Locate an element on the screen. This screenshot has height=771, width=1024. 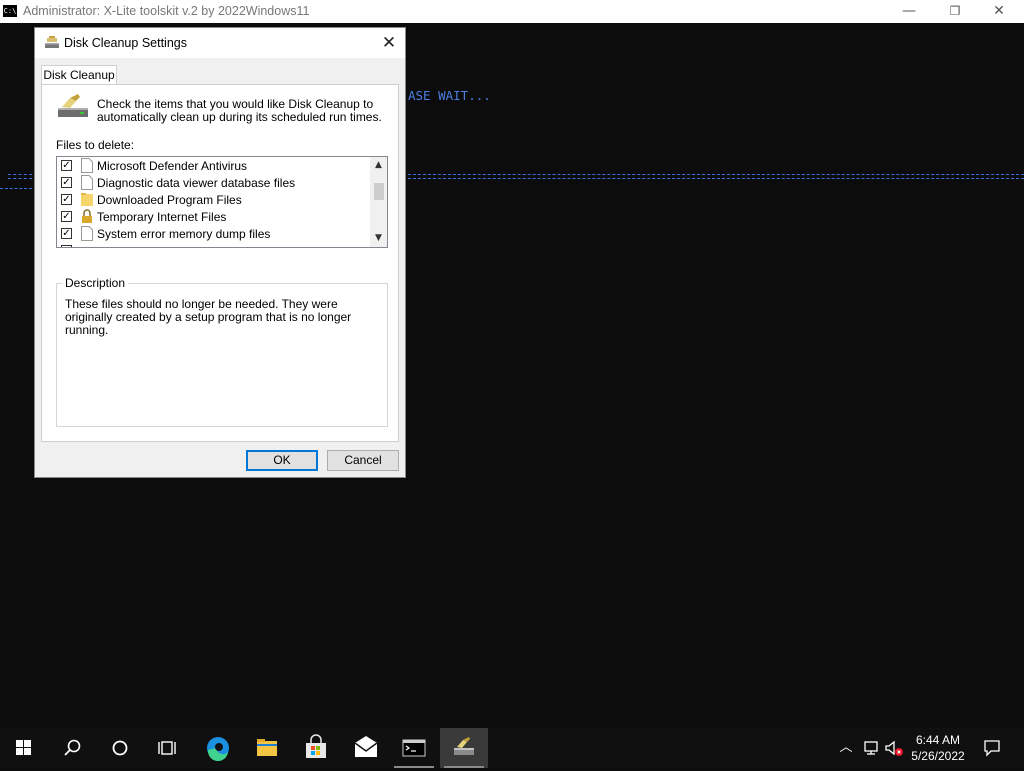
show-hidden-icons-button: ︿ is located at coordinates (846, 748).